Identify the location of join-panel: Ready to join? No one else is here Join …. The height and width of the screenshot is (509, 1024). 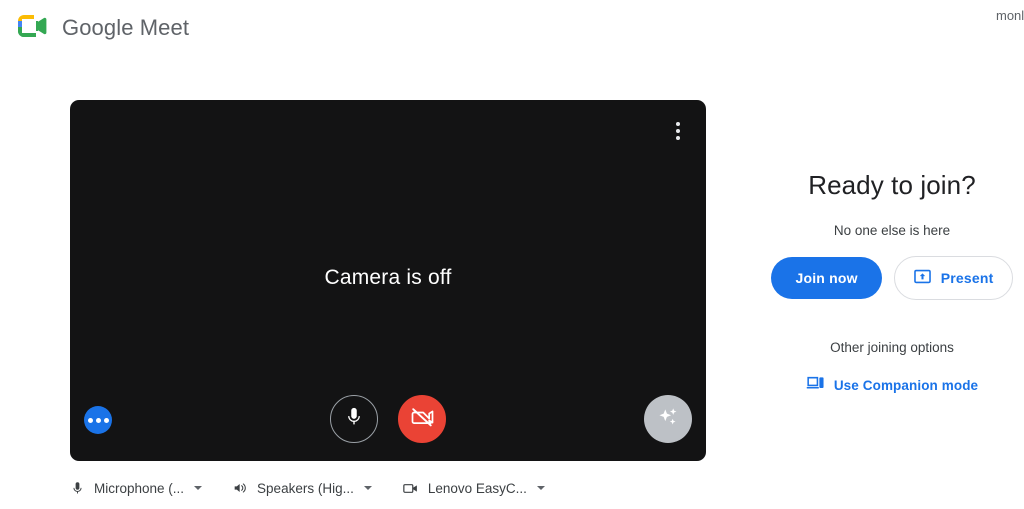
(892, 282).